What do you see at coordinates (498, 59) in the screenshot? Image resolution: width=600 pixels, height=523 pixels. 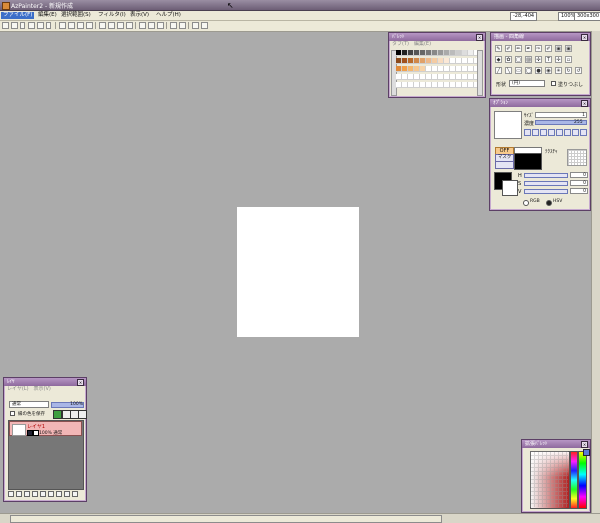 I see `tool-icon: ◆` at bounding box center [498, 59].